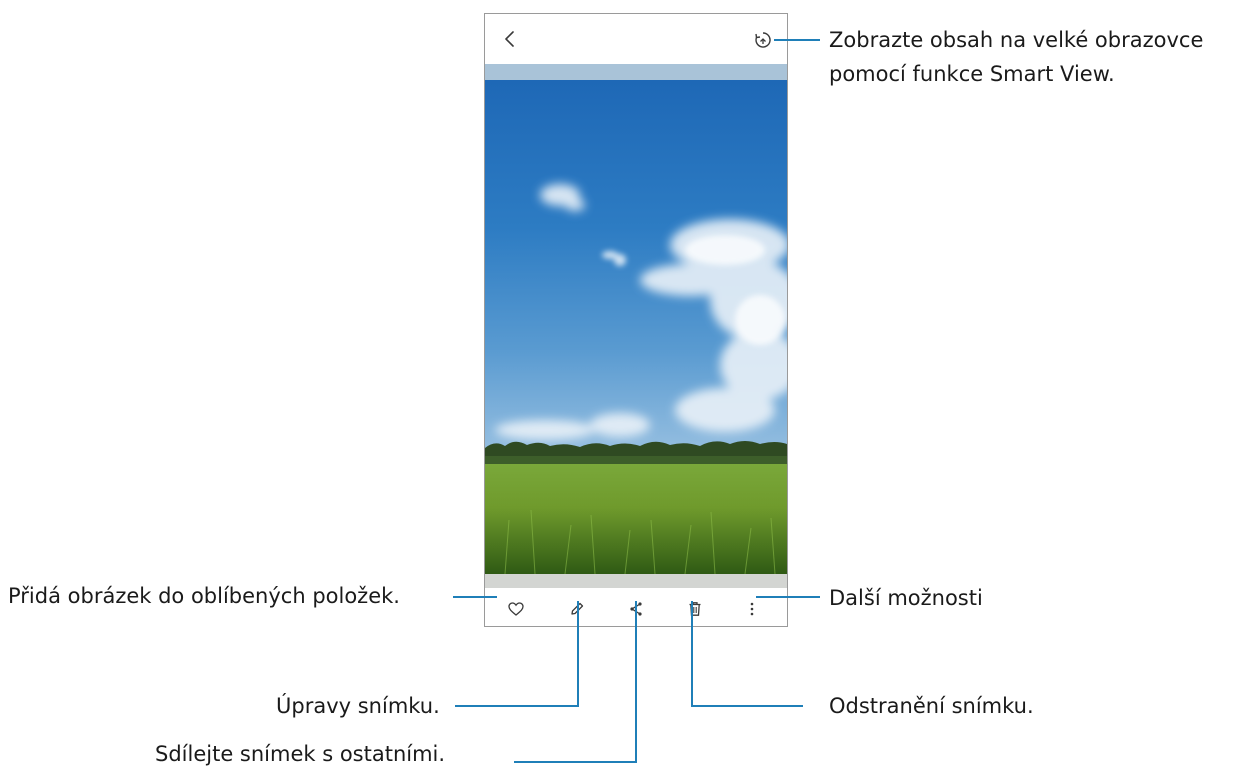 This screenshot has width=1241, height=772. Describe the element at coordinates (695, 609) in the screenshot. I see `trash-icon` at that location.